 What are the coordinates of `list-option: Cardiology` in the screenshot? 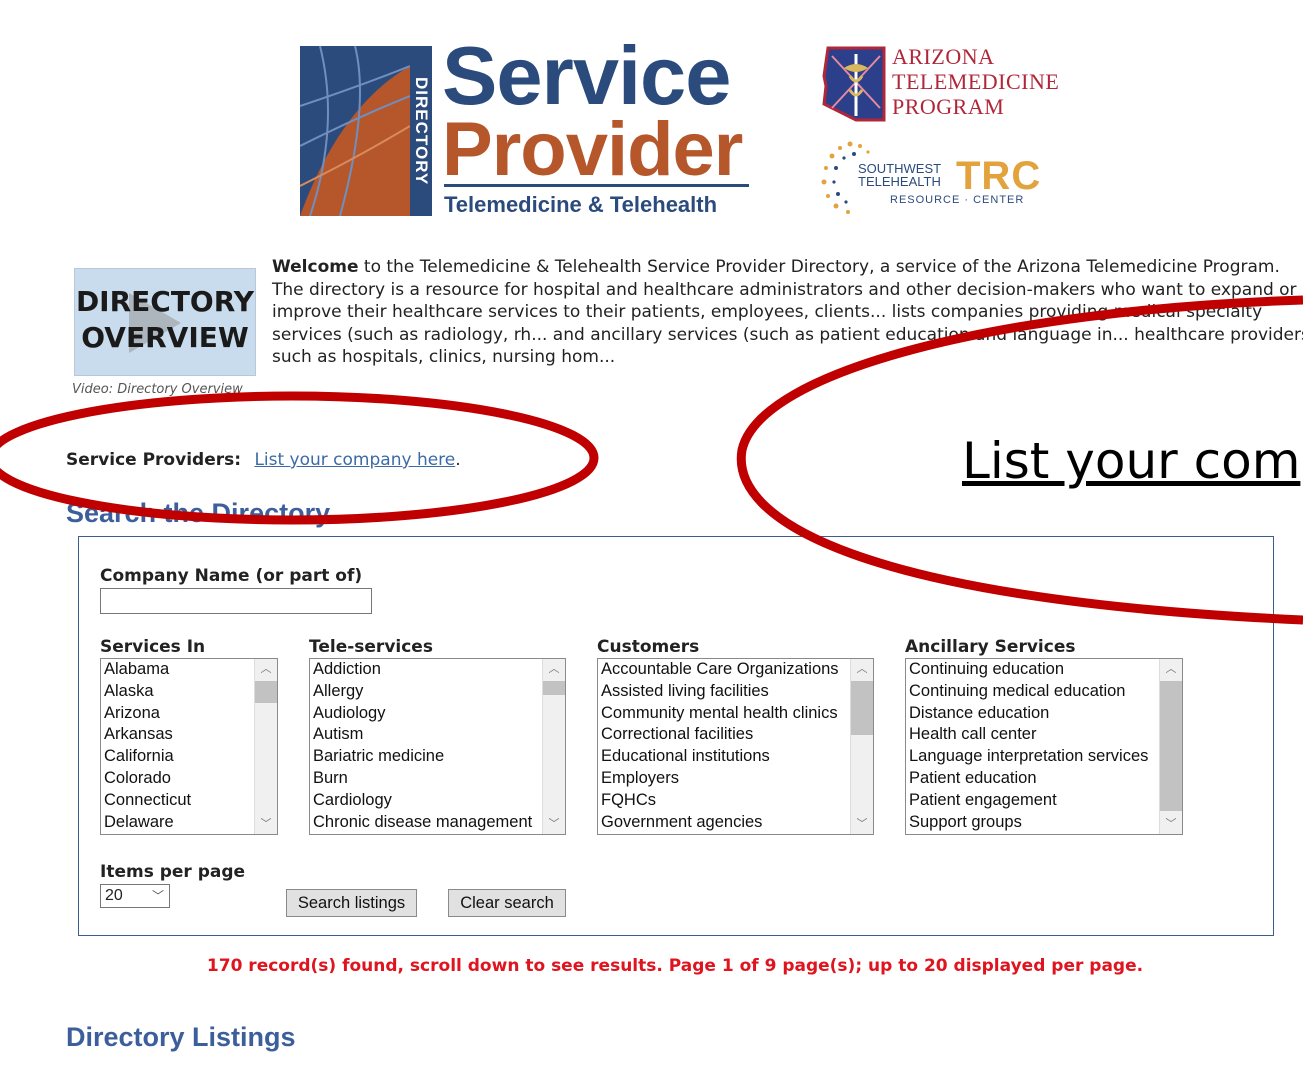 It's located at (437, 801).